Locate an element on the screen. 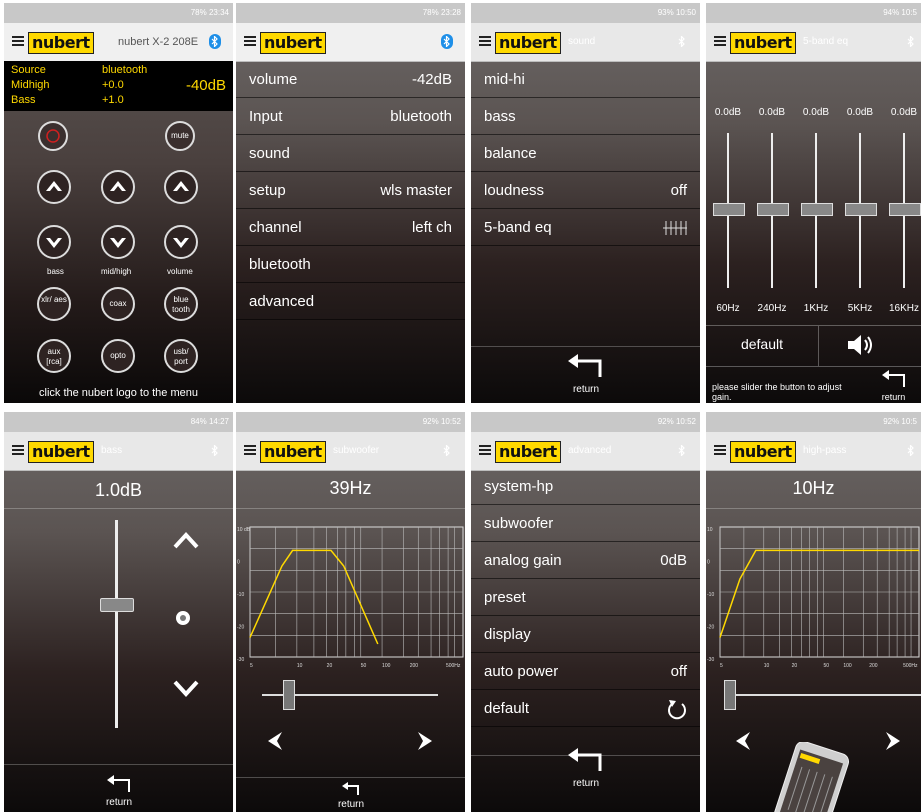  midhigh-up-button is located at coordinates (118, 187).